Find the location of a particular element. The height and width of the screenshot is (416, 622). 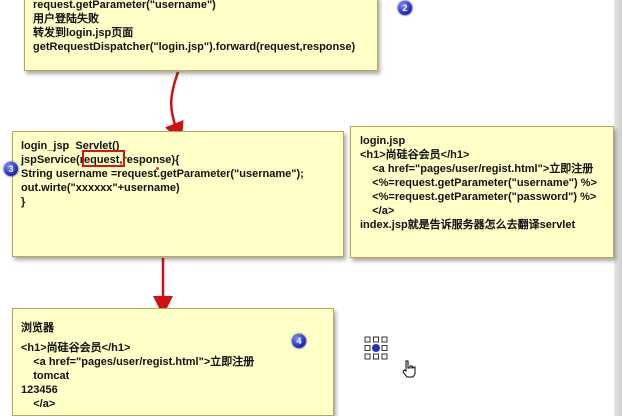

red-dot-mark is located at coordinates (157, 168).